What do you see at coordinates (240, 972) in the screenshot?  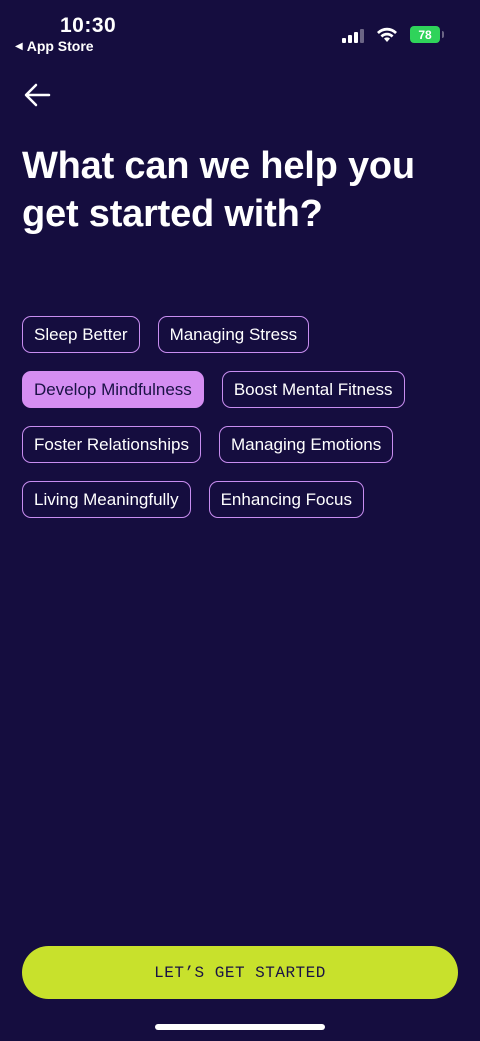 I see `get-started-button: LET’S GET STARTED` at bounding box center [240, 972].